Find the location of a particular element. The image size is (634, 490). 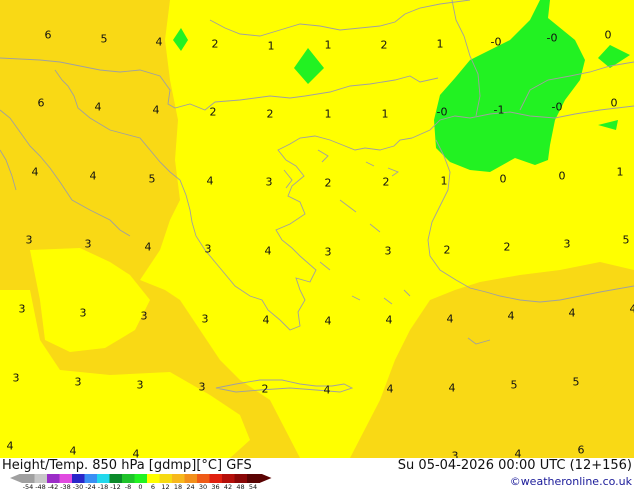

scale-tick-label: -48 is located at coordinates (40, 486).